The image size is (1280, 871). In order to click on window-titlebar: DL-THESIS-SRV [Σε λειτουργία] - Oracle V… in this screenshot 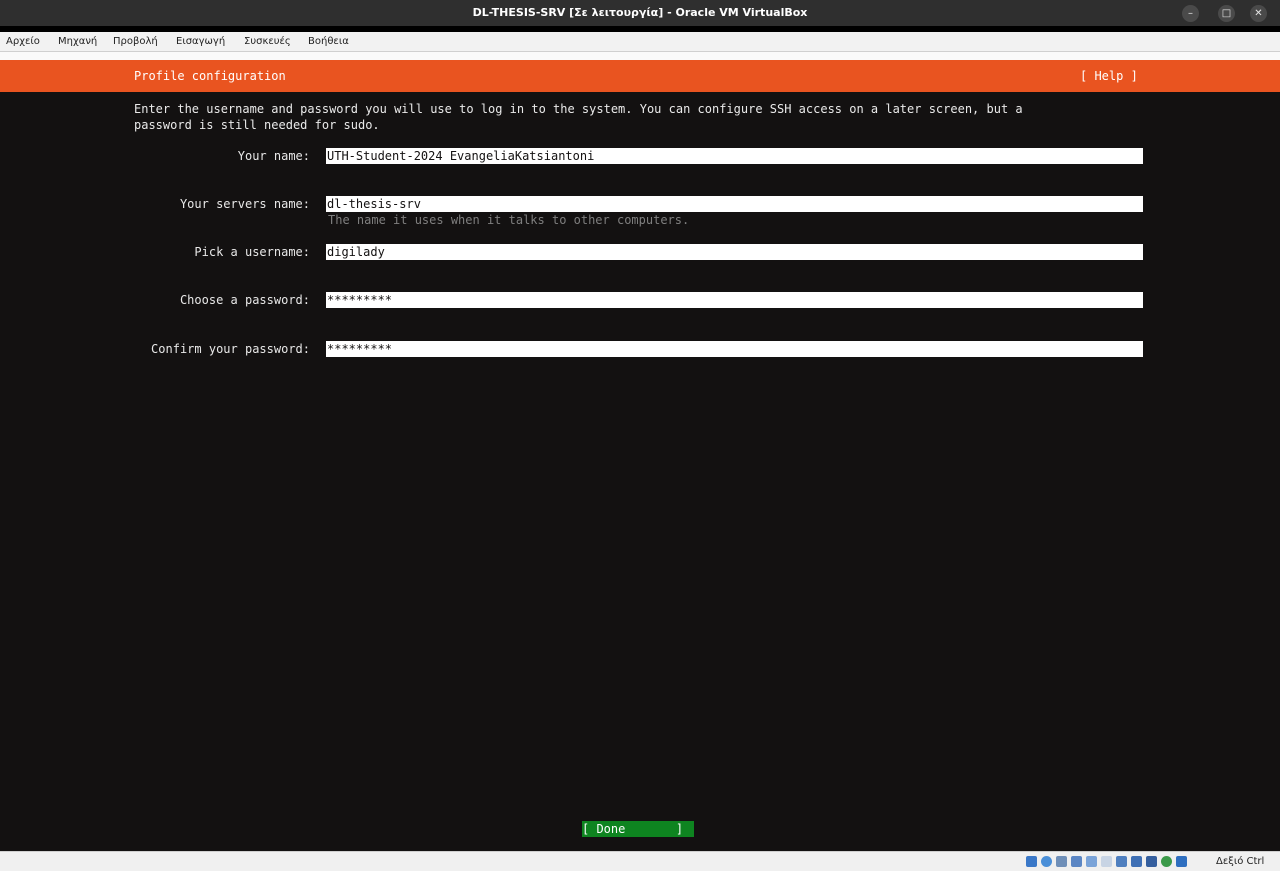, I will do `click(640, 13)`.